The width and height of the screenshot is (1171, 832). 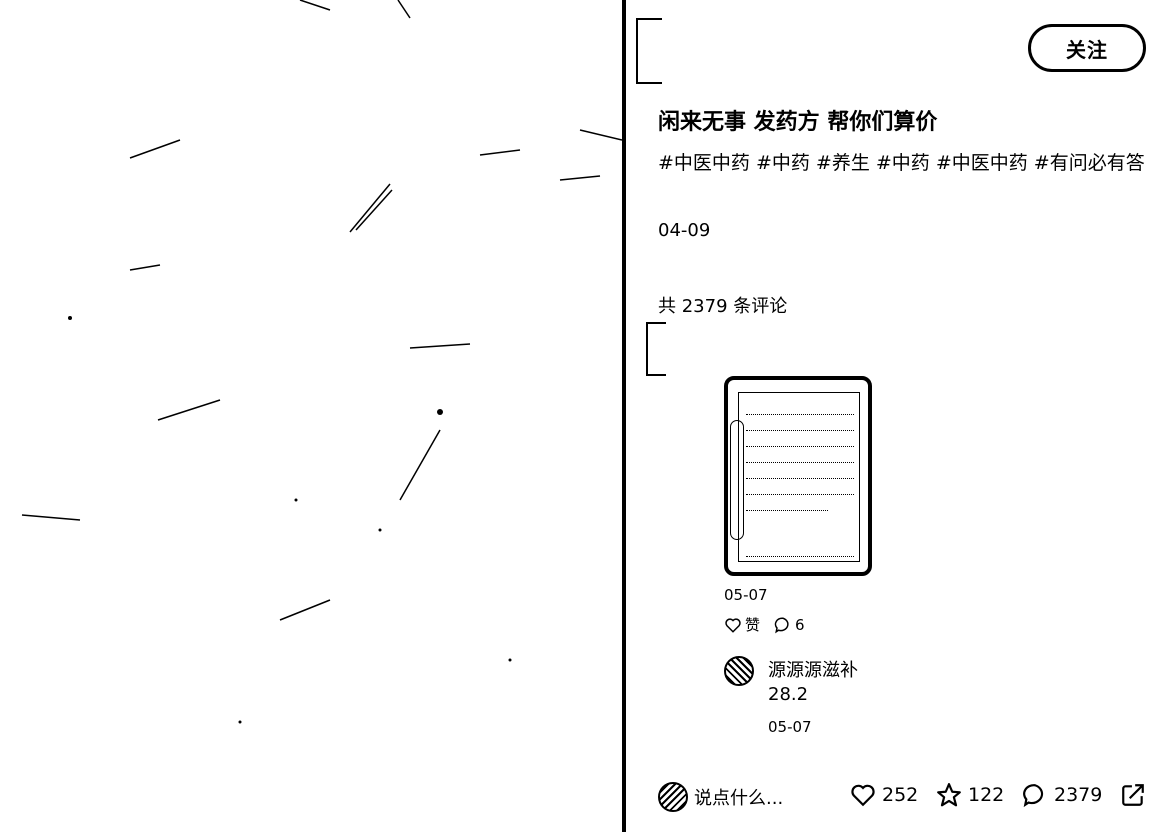 What do you see at coordinates (800, 624) in the screenshot?
I see `reply-count: 6` at bounding box center [800, 624].